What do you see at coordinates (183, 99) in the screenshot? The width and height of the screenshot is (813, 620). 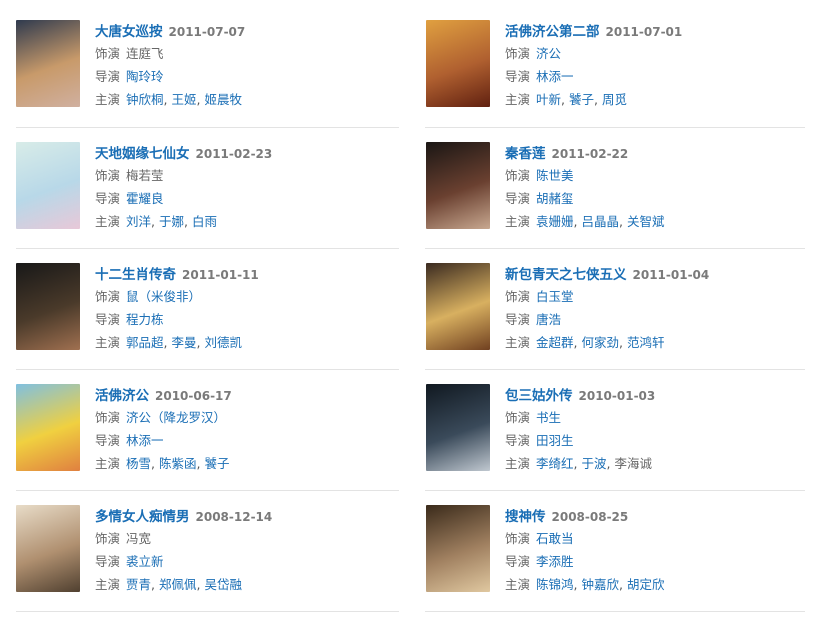 I see `cast-member-link: 王姬` at bounding box center [183, 99].